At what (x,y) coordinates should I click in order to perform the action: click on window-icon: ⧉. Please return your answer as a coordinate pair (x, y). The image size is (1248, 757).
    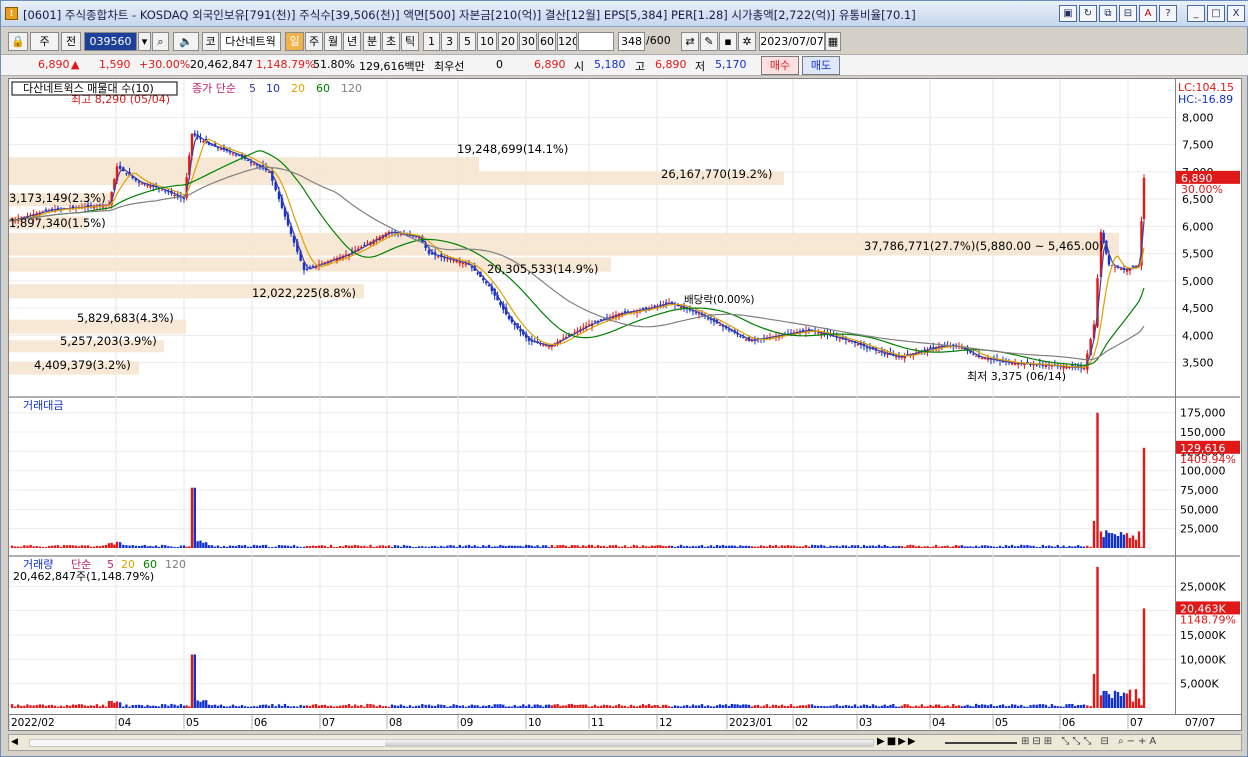
    Looking at the image, I should click on (1108, 13).